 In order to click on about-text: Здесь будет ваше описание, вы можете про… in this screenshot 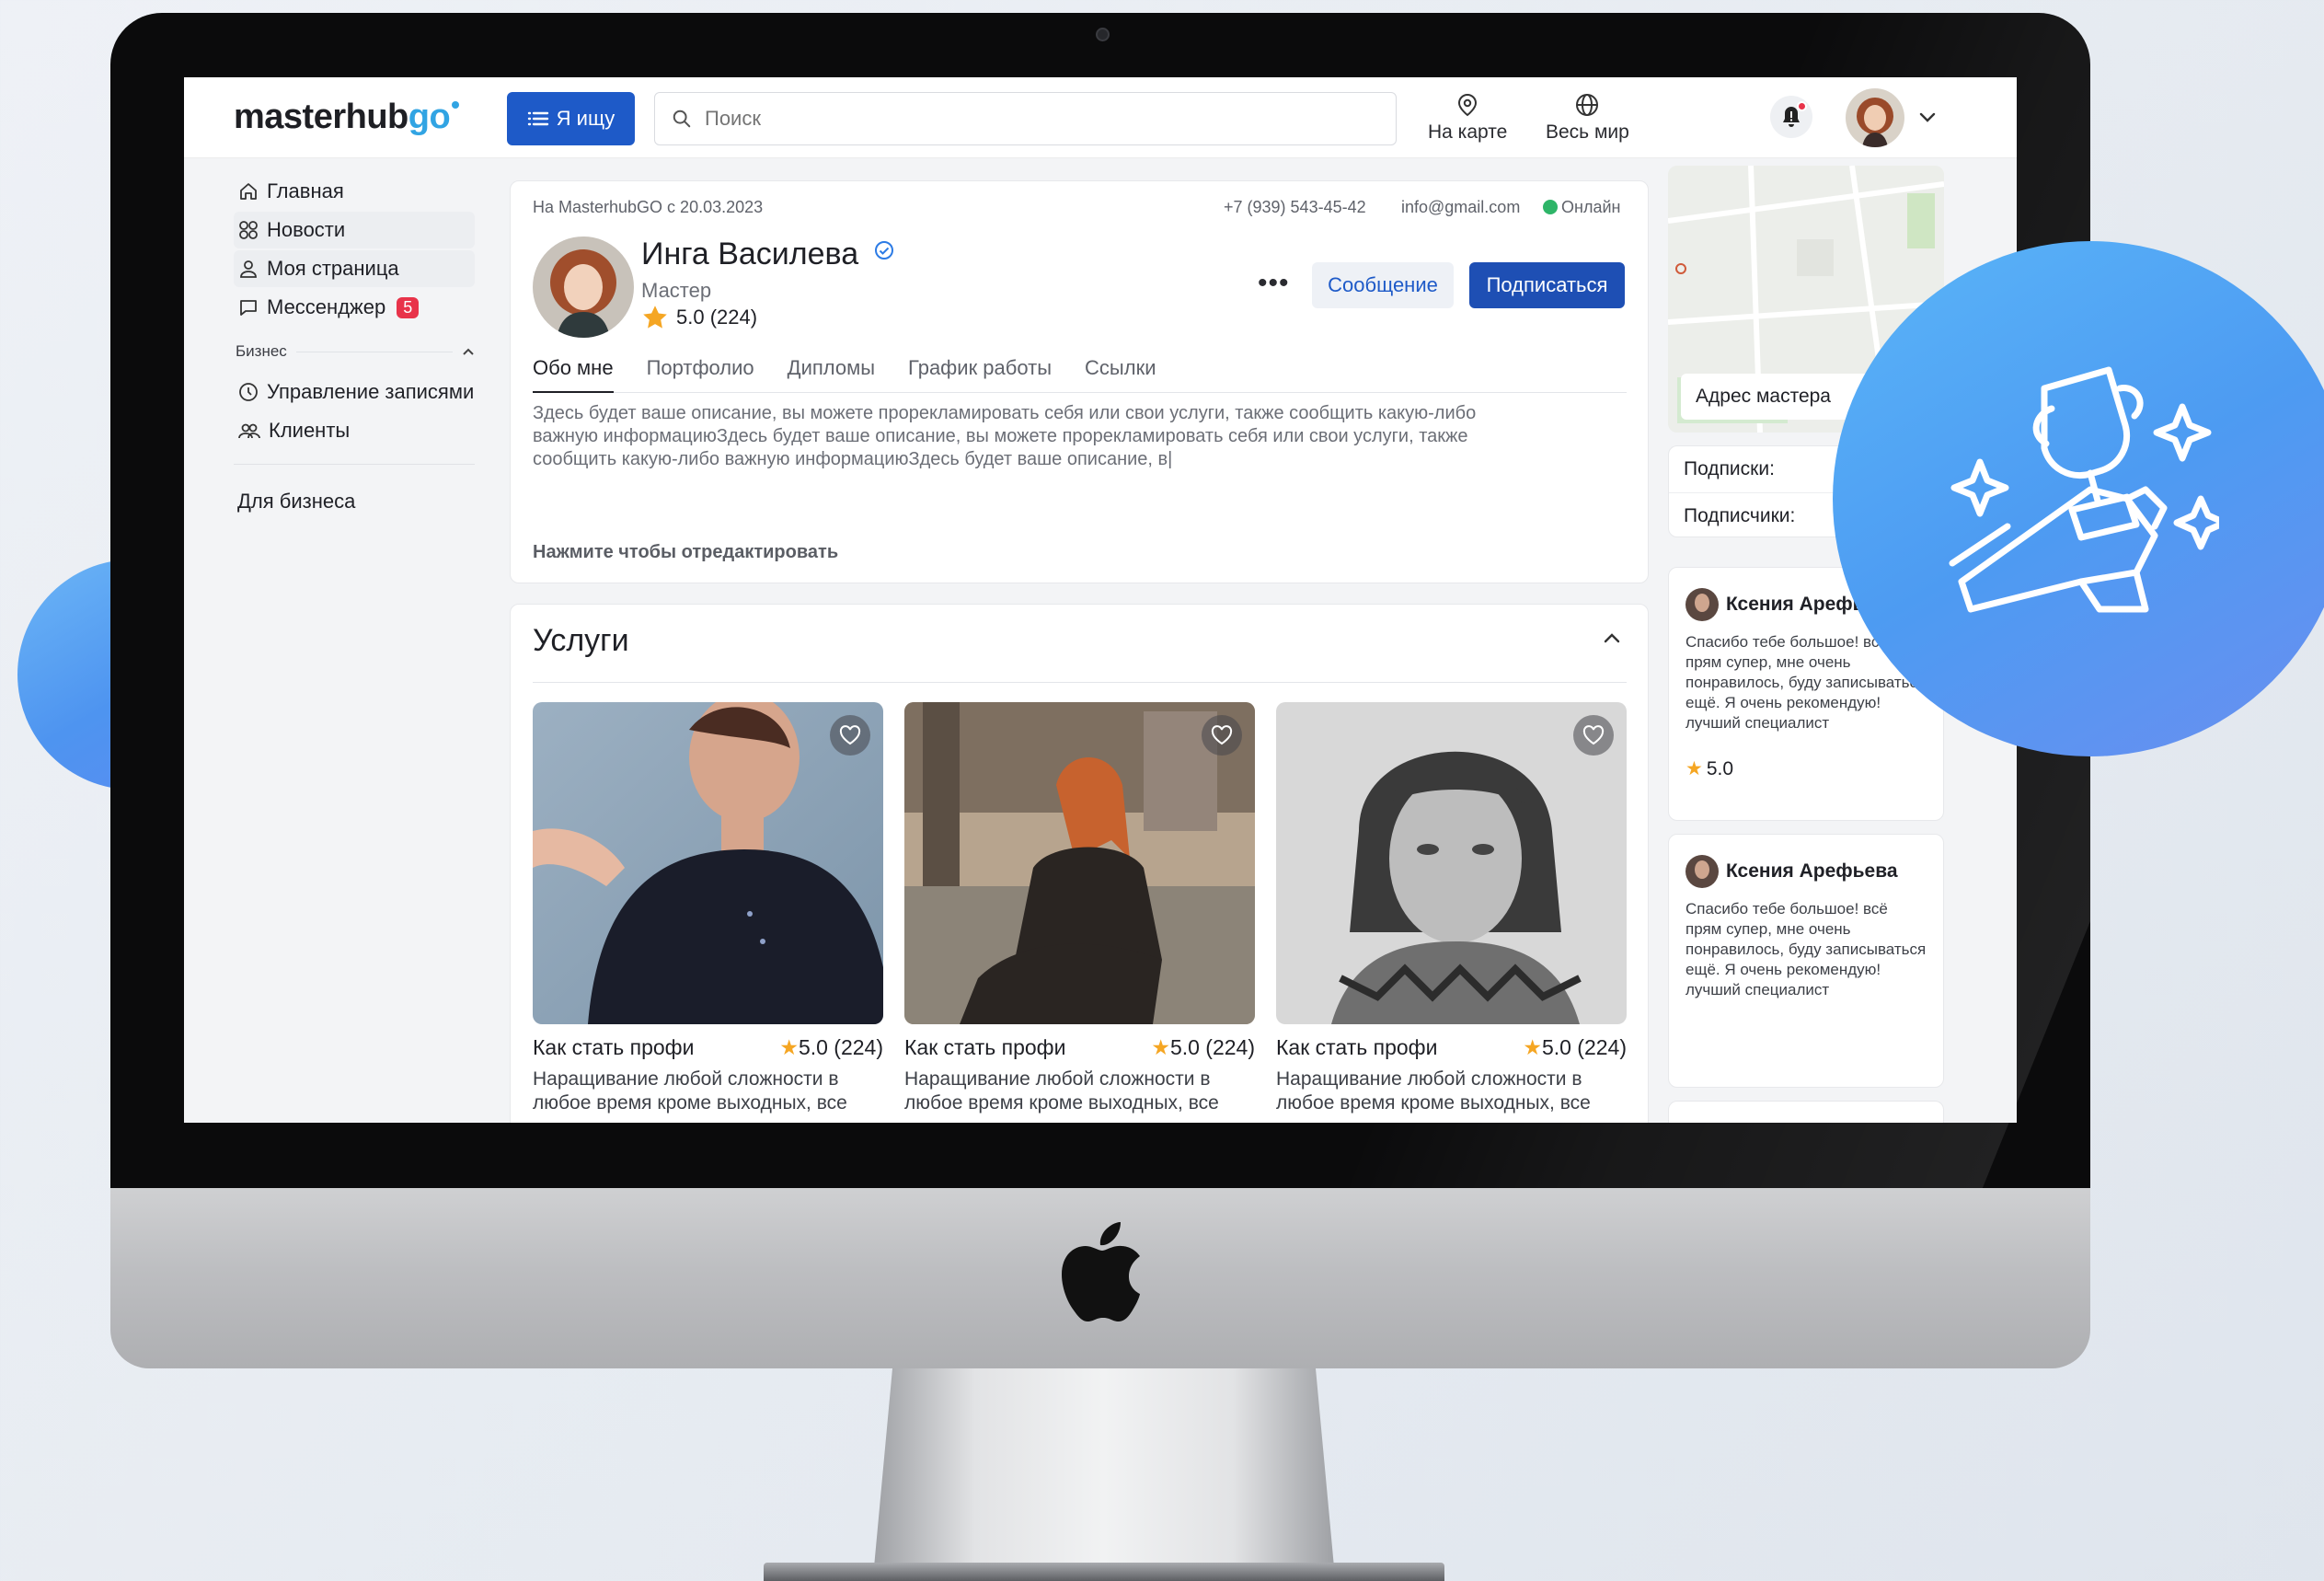, I will do `click(1007, 436)`.